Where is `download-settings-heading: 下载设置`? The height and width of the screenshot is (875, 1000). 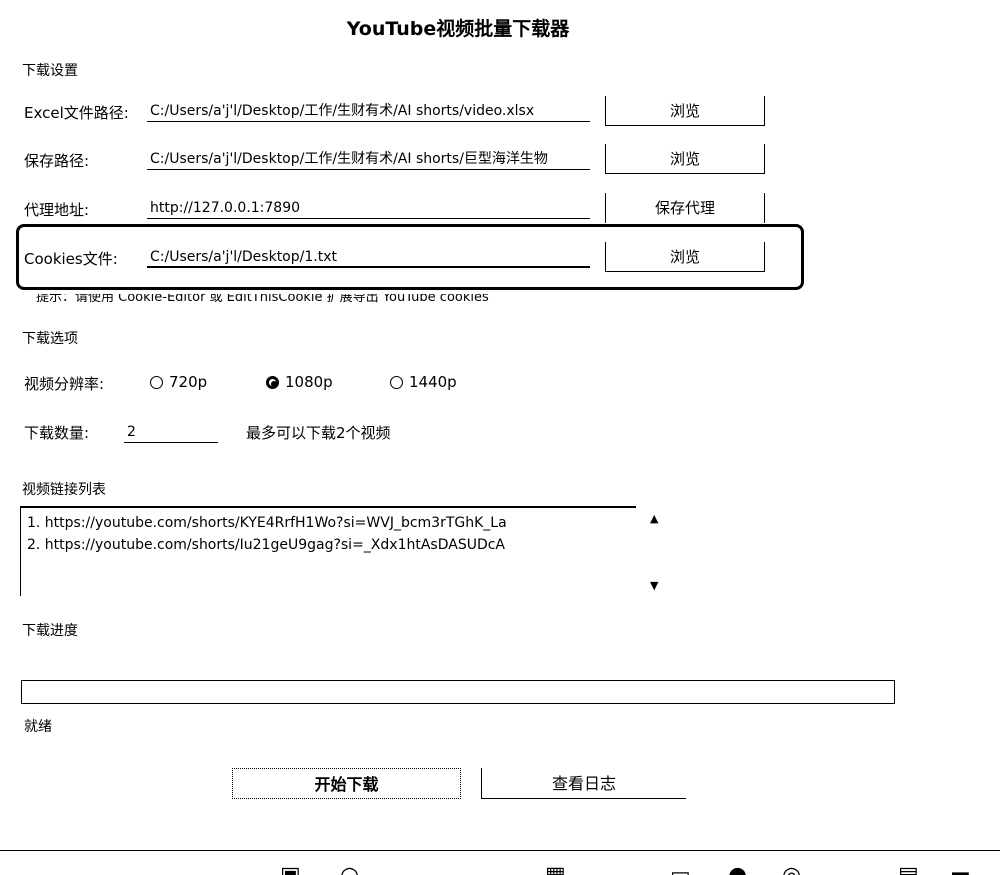 download-settings-heading: 下载设置 is located at coordinates (50, 71).